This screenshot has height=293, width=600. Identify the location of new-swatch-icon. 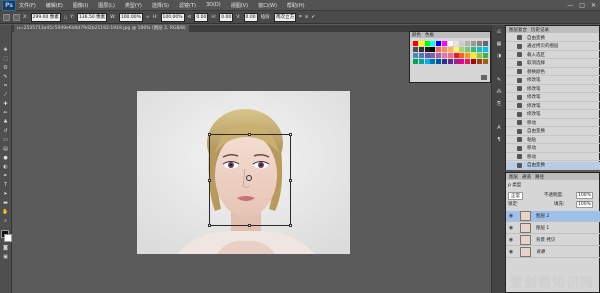
(484, 77).